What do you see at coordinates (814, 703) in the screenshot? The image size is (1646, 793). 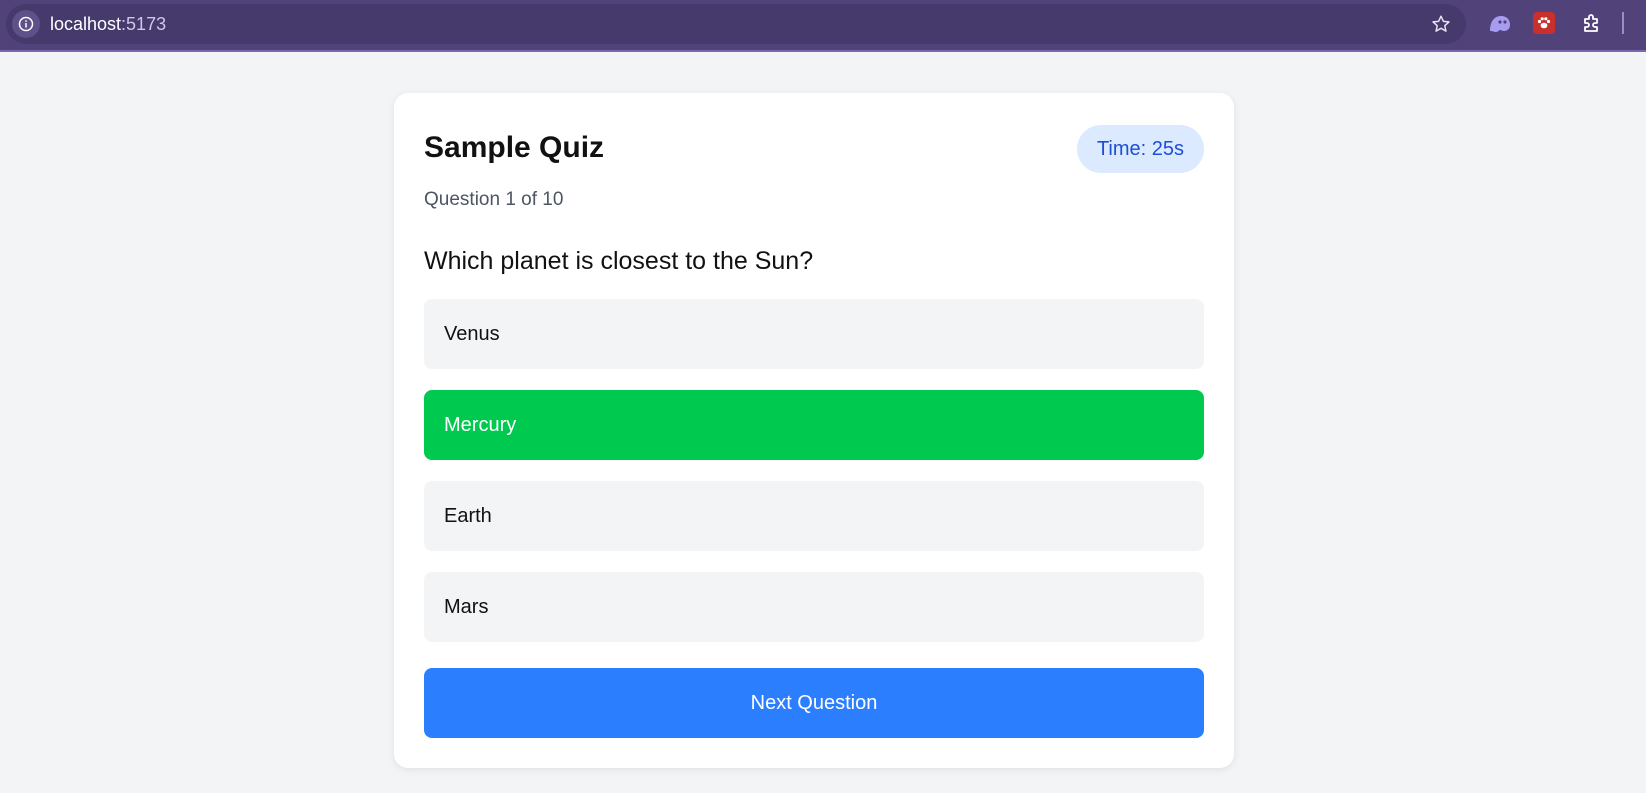 I see `next-question-button: Next Question` at bounding box center [814, 703].